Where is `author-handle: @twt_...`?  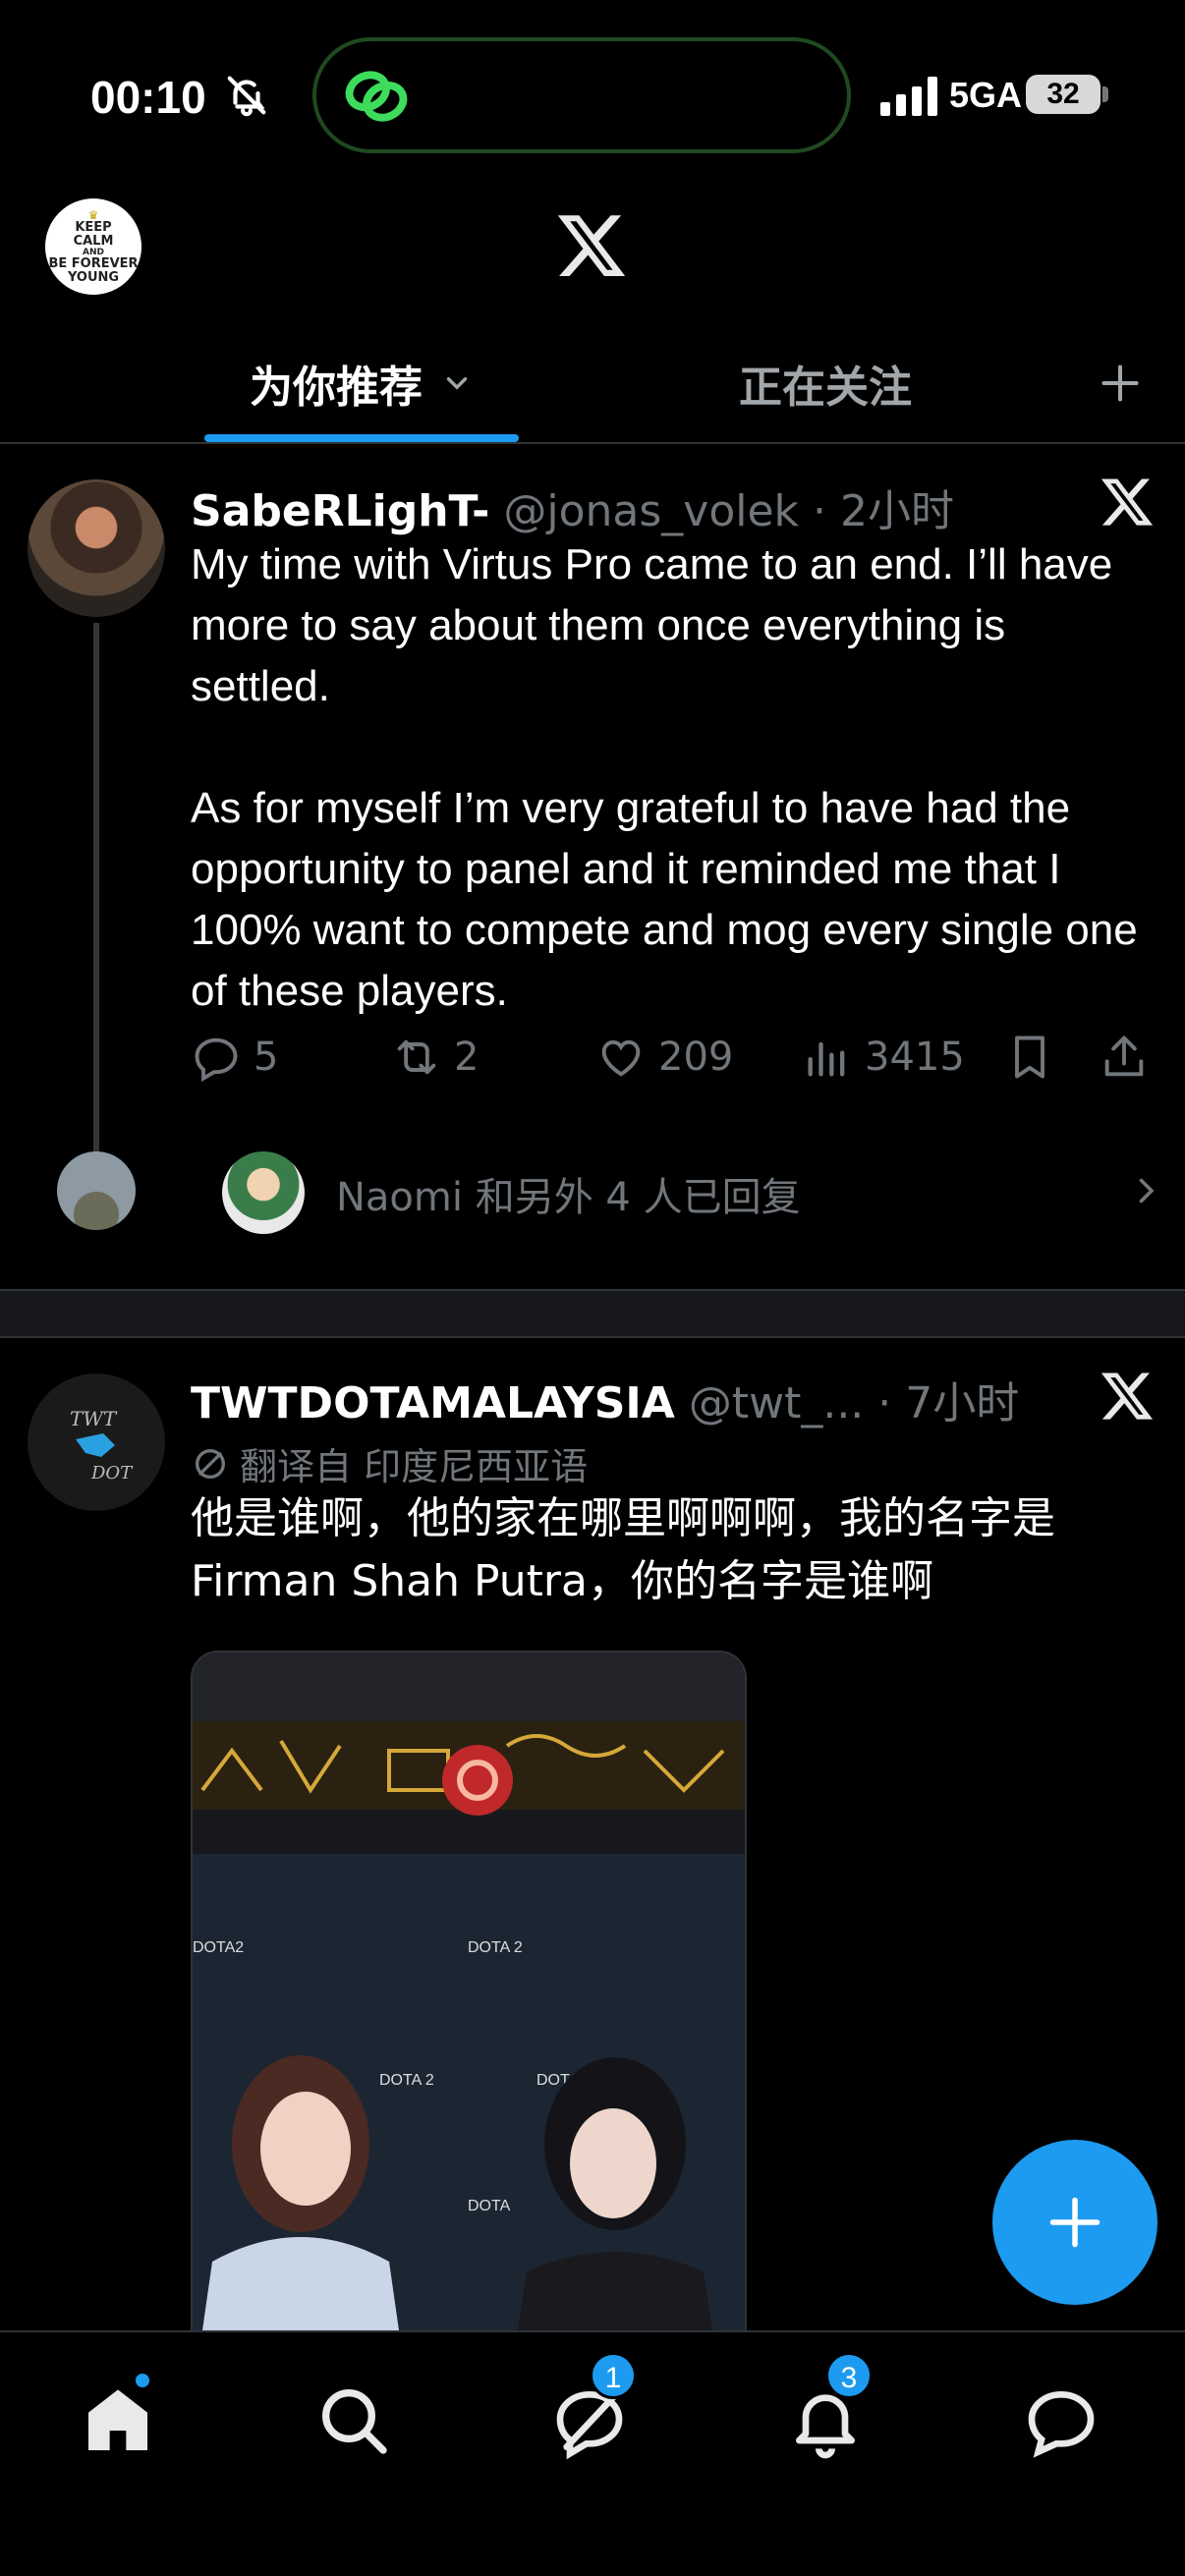
author-handle: @twt_... is located at coordinates (777, 1403).